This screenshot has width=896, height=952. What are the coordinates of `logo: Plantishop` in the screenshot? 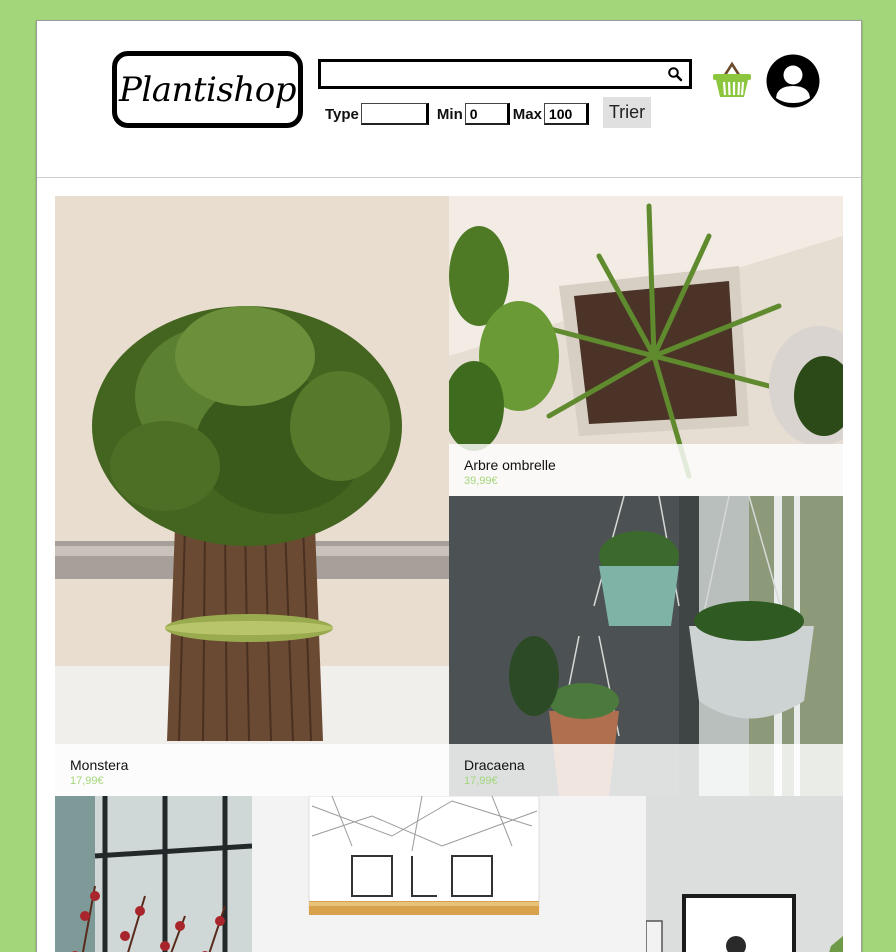 It's located at (207, 89).